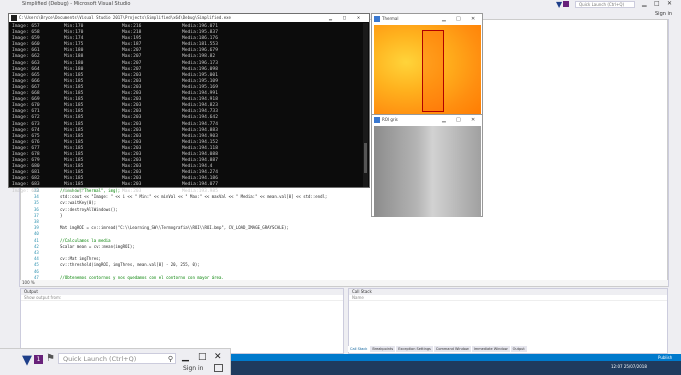  Describe the element at coordinates (36, 240) in the screenshot. I see `line-number: 41` at that location.